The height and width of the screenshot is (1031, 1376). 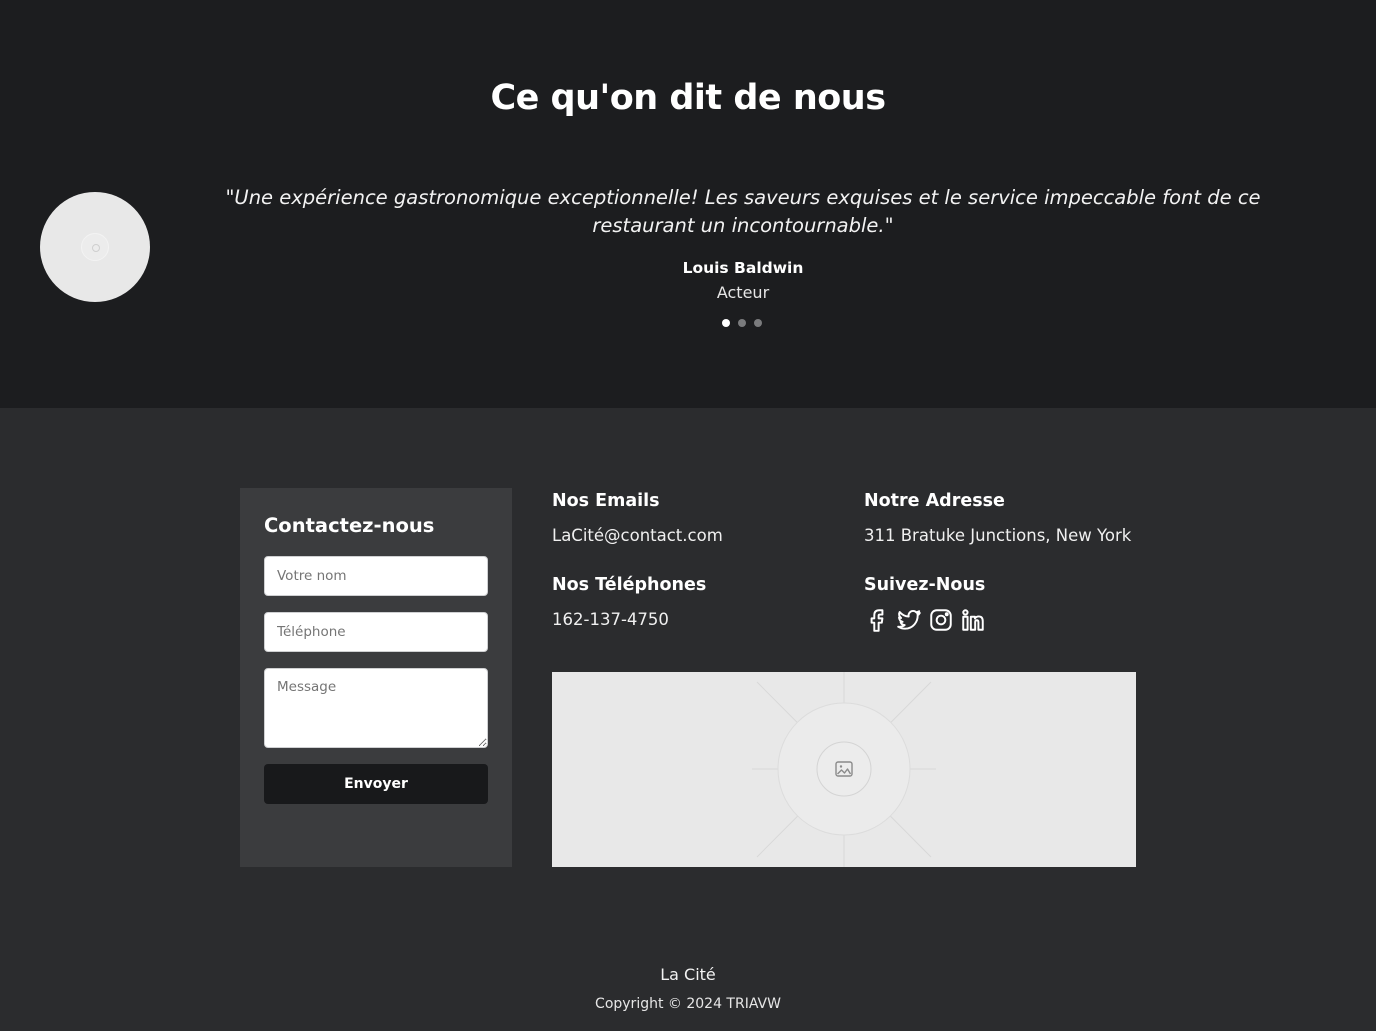 What do you see at coordinates (925, 585) in the screenshot?
I see `follow-heading: Suivez-Nous` at bounding box center [925, 585].